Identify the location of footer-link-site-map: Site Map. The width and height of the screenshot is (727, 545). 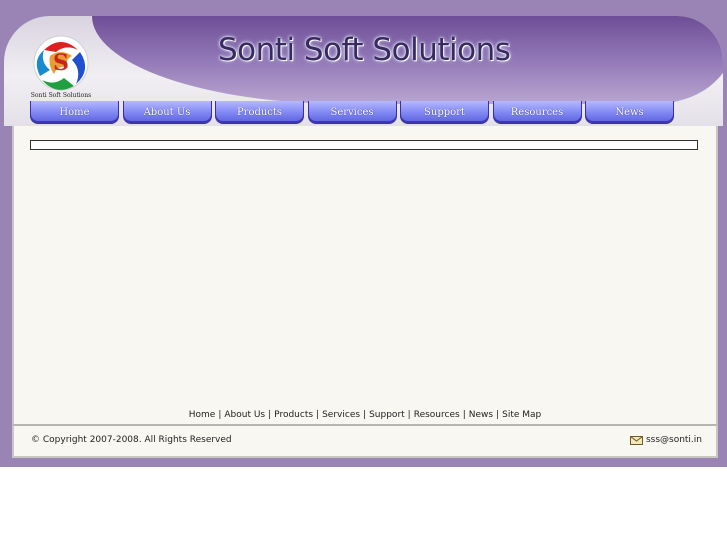
(521, 415).